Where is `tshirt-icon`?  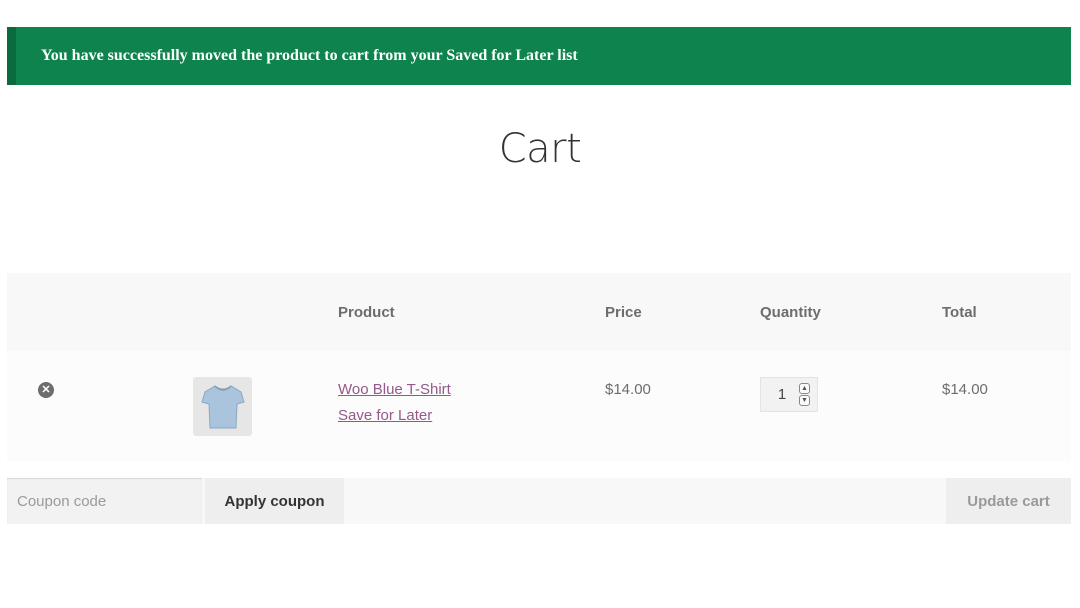
tshirt-icon is located at coordinates (222, 406).